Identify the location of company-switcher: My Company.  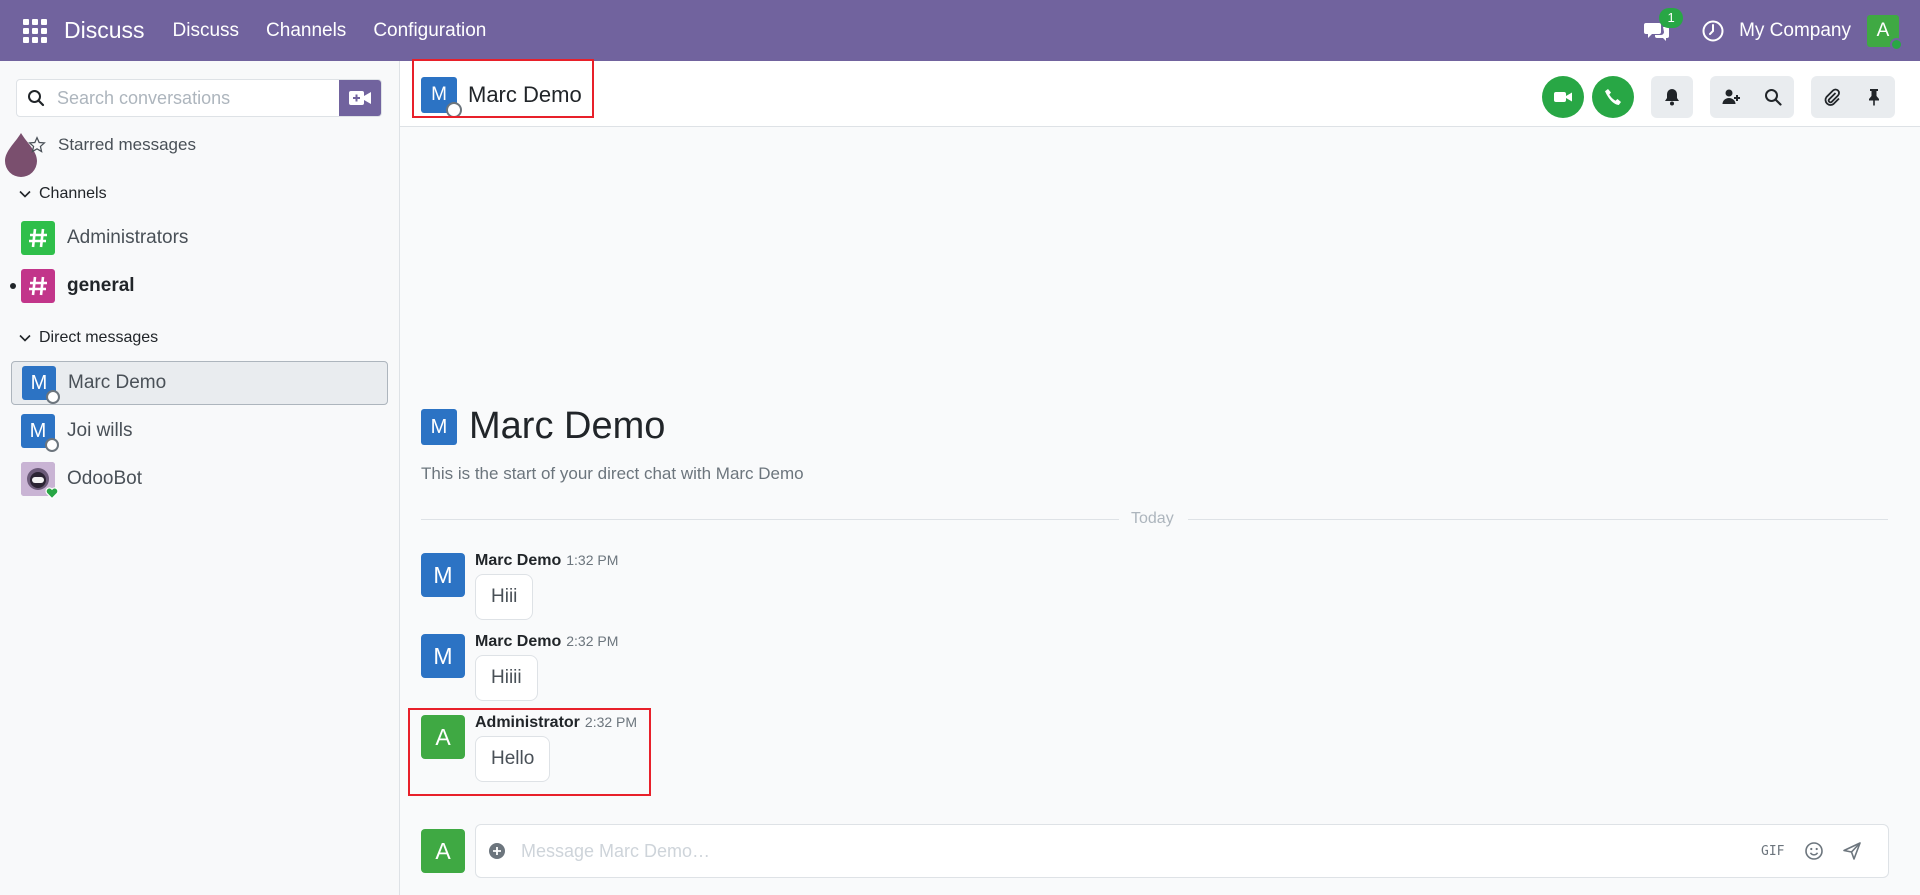
(1795, 31).